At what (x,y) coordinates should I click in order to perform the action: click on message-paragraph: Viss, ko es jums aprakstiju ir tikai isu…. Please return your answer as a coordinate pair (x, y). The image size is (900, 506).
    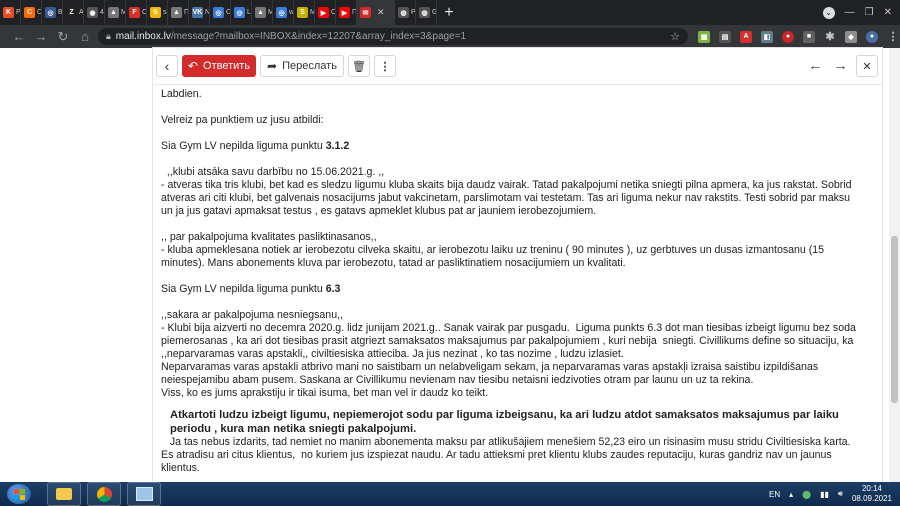
    Looking at the image, I should click on (325, 393).